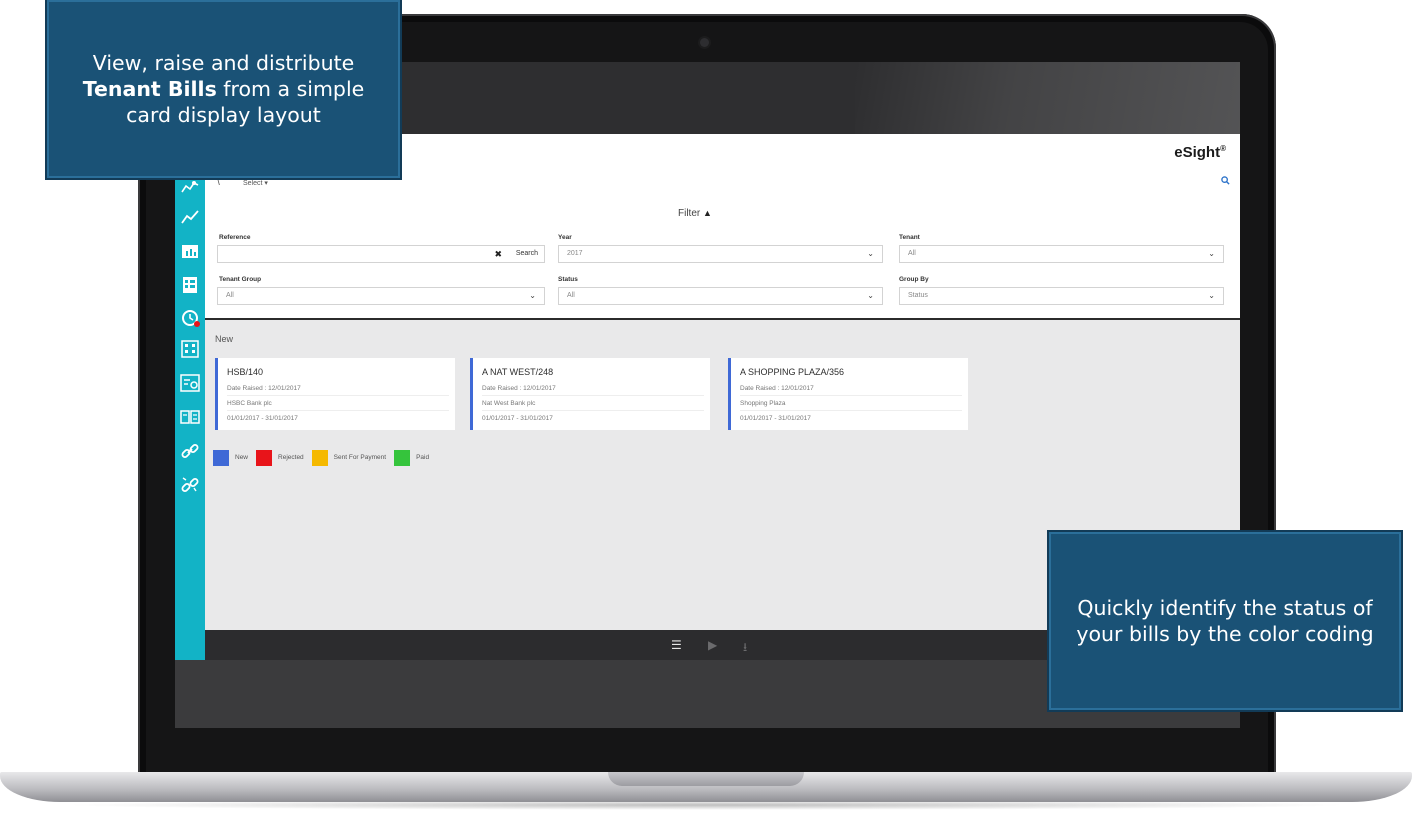 This screenshot has width=1412, height=819. Describe the element at coordinates (423, 457) in the screenshot. I see `legend-label: Paid` at that location.